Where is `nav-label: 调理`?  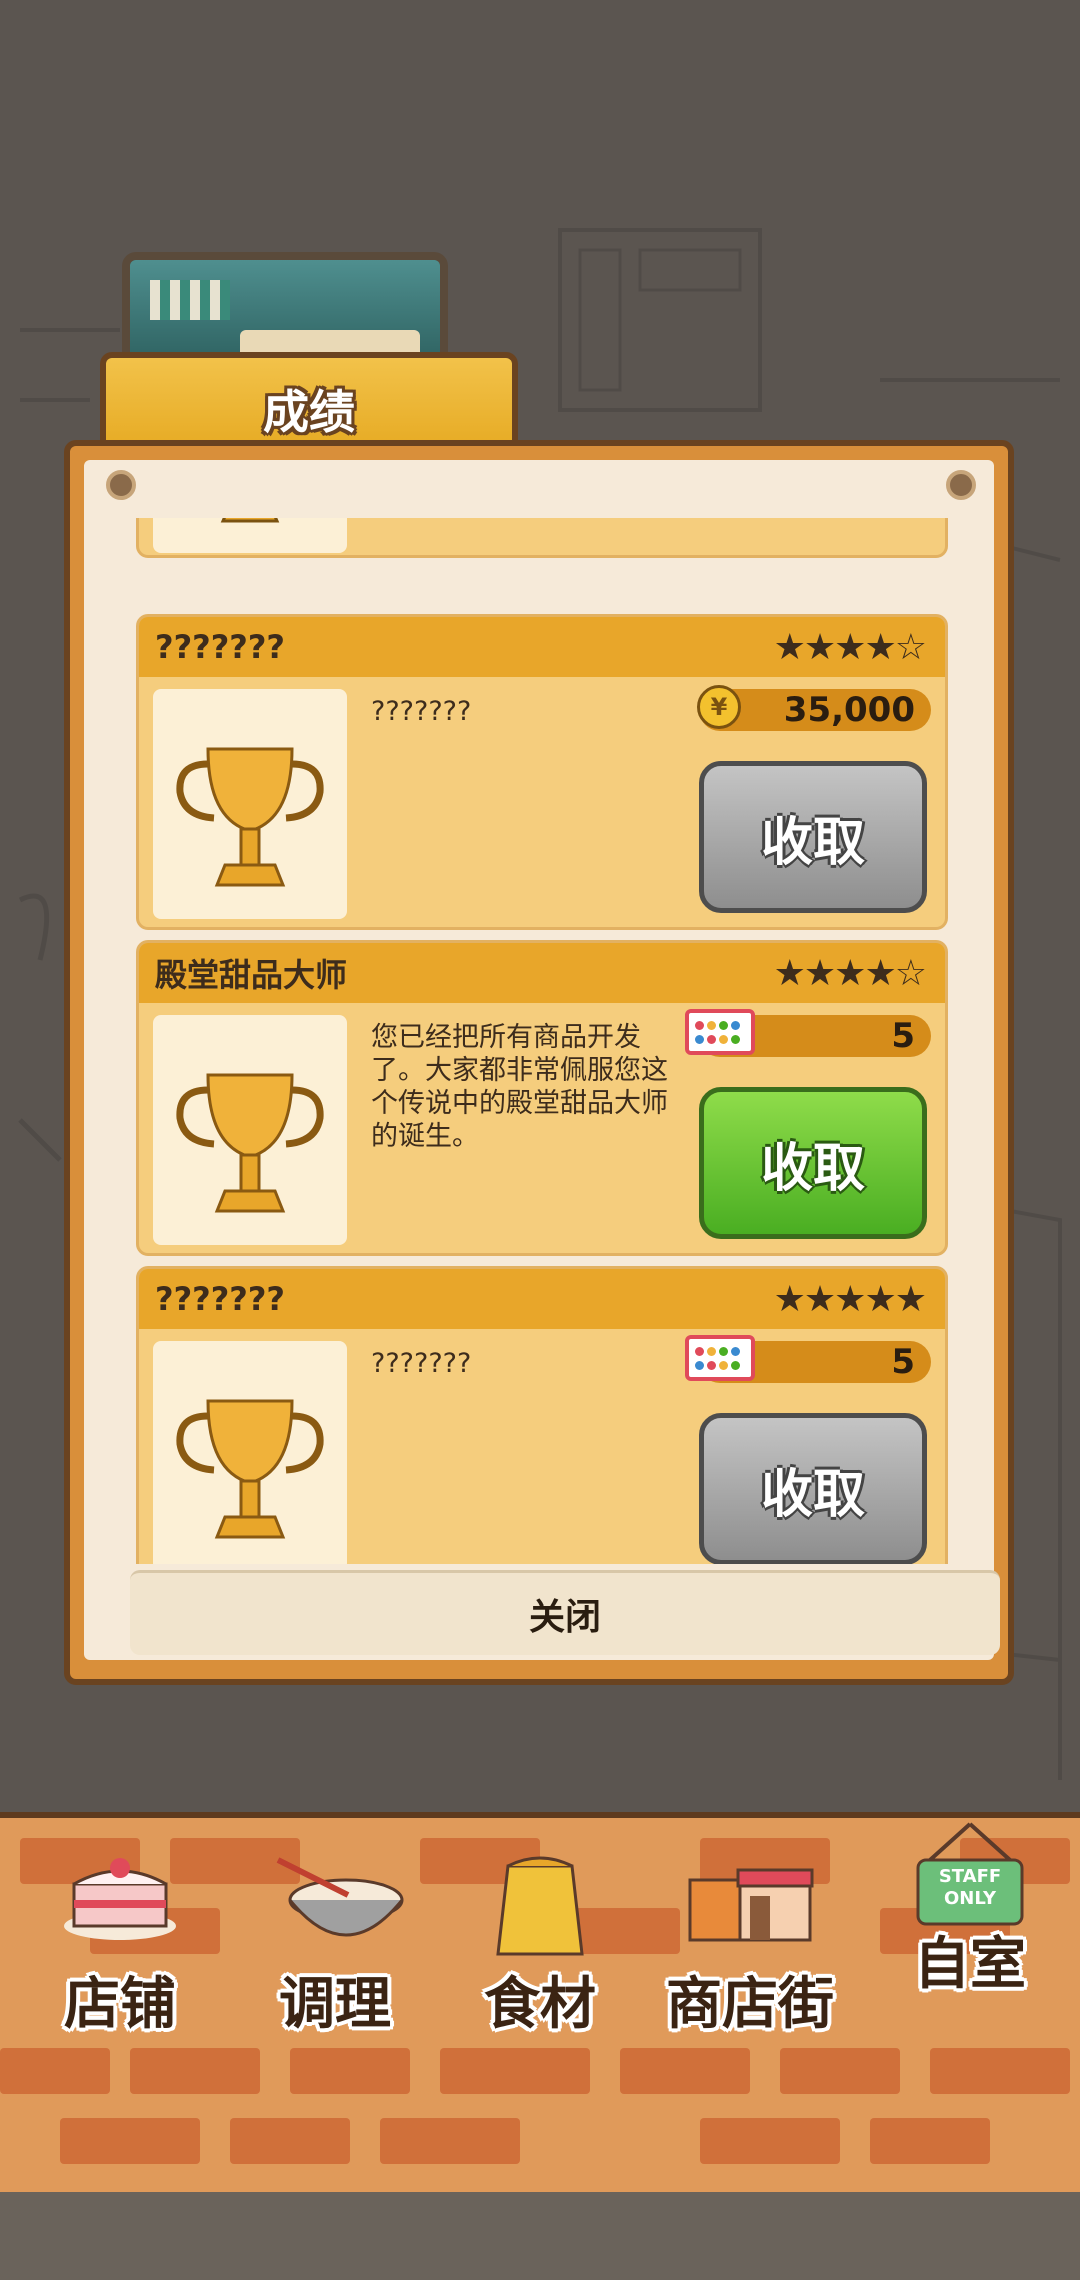
nav-label: 调理 is located at coordinates (335, 2004).